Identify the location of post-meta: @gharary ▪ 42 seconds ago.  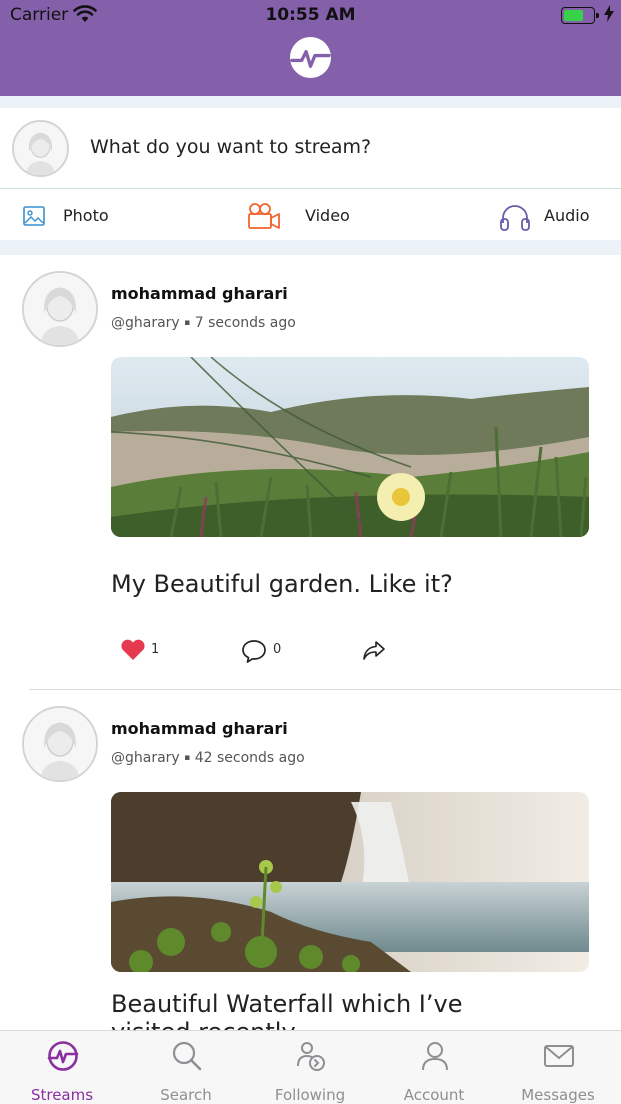
(208, 758).